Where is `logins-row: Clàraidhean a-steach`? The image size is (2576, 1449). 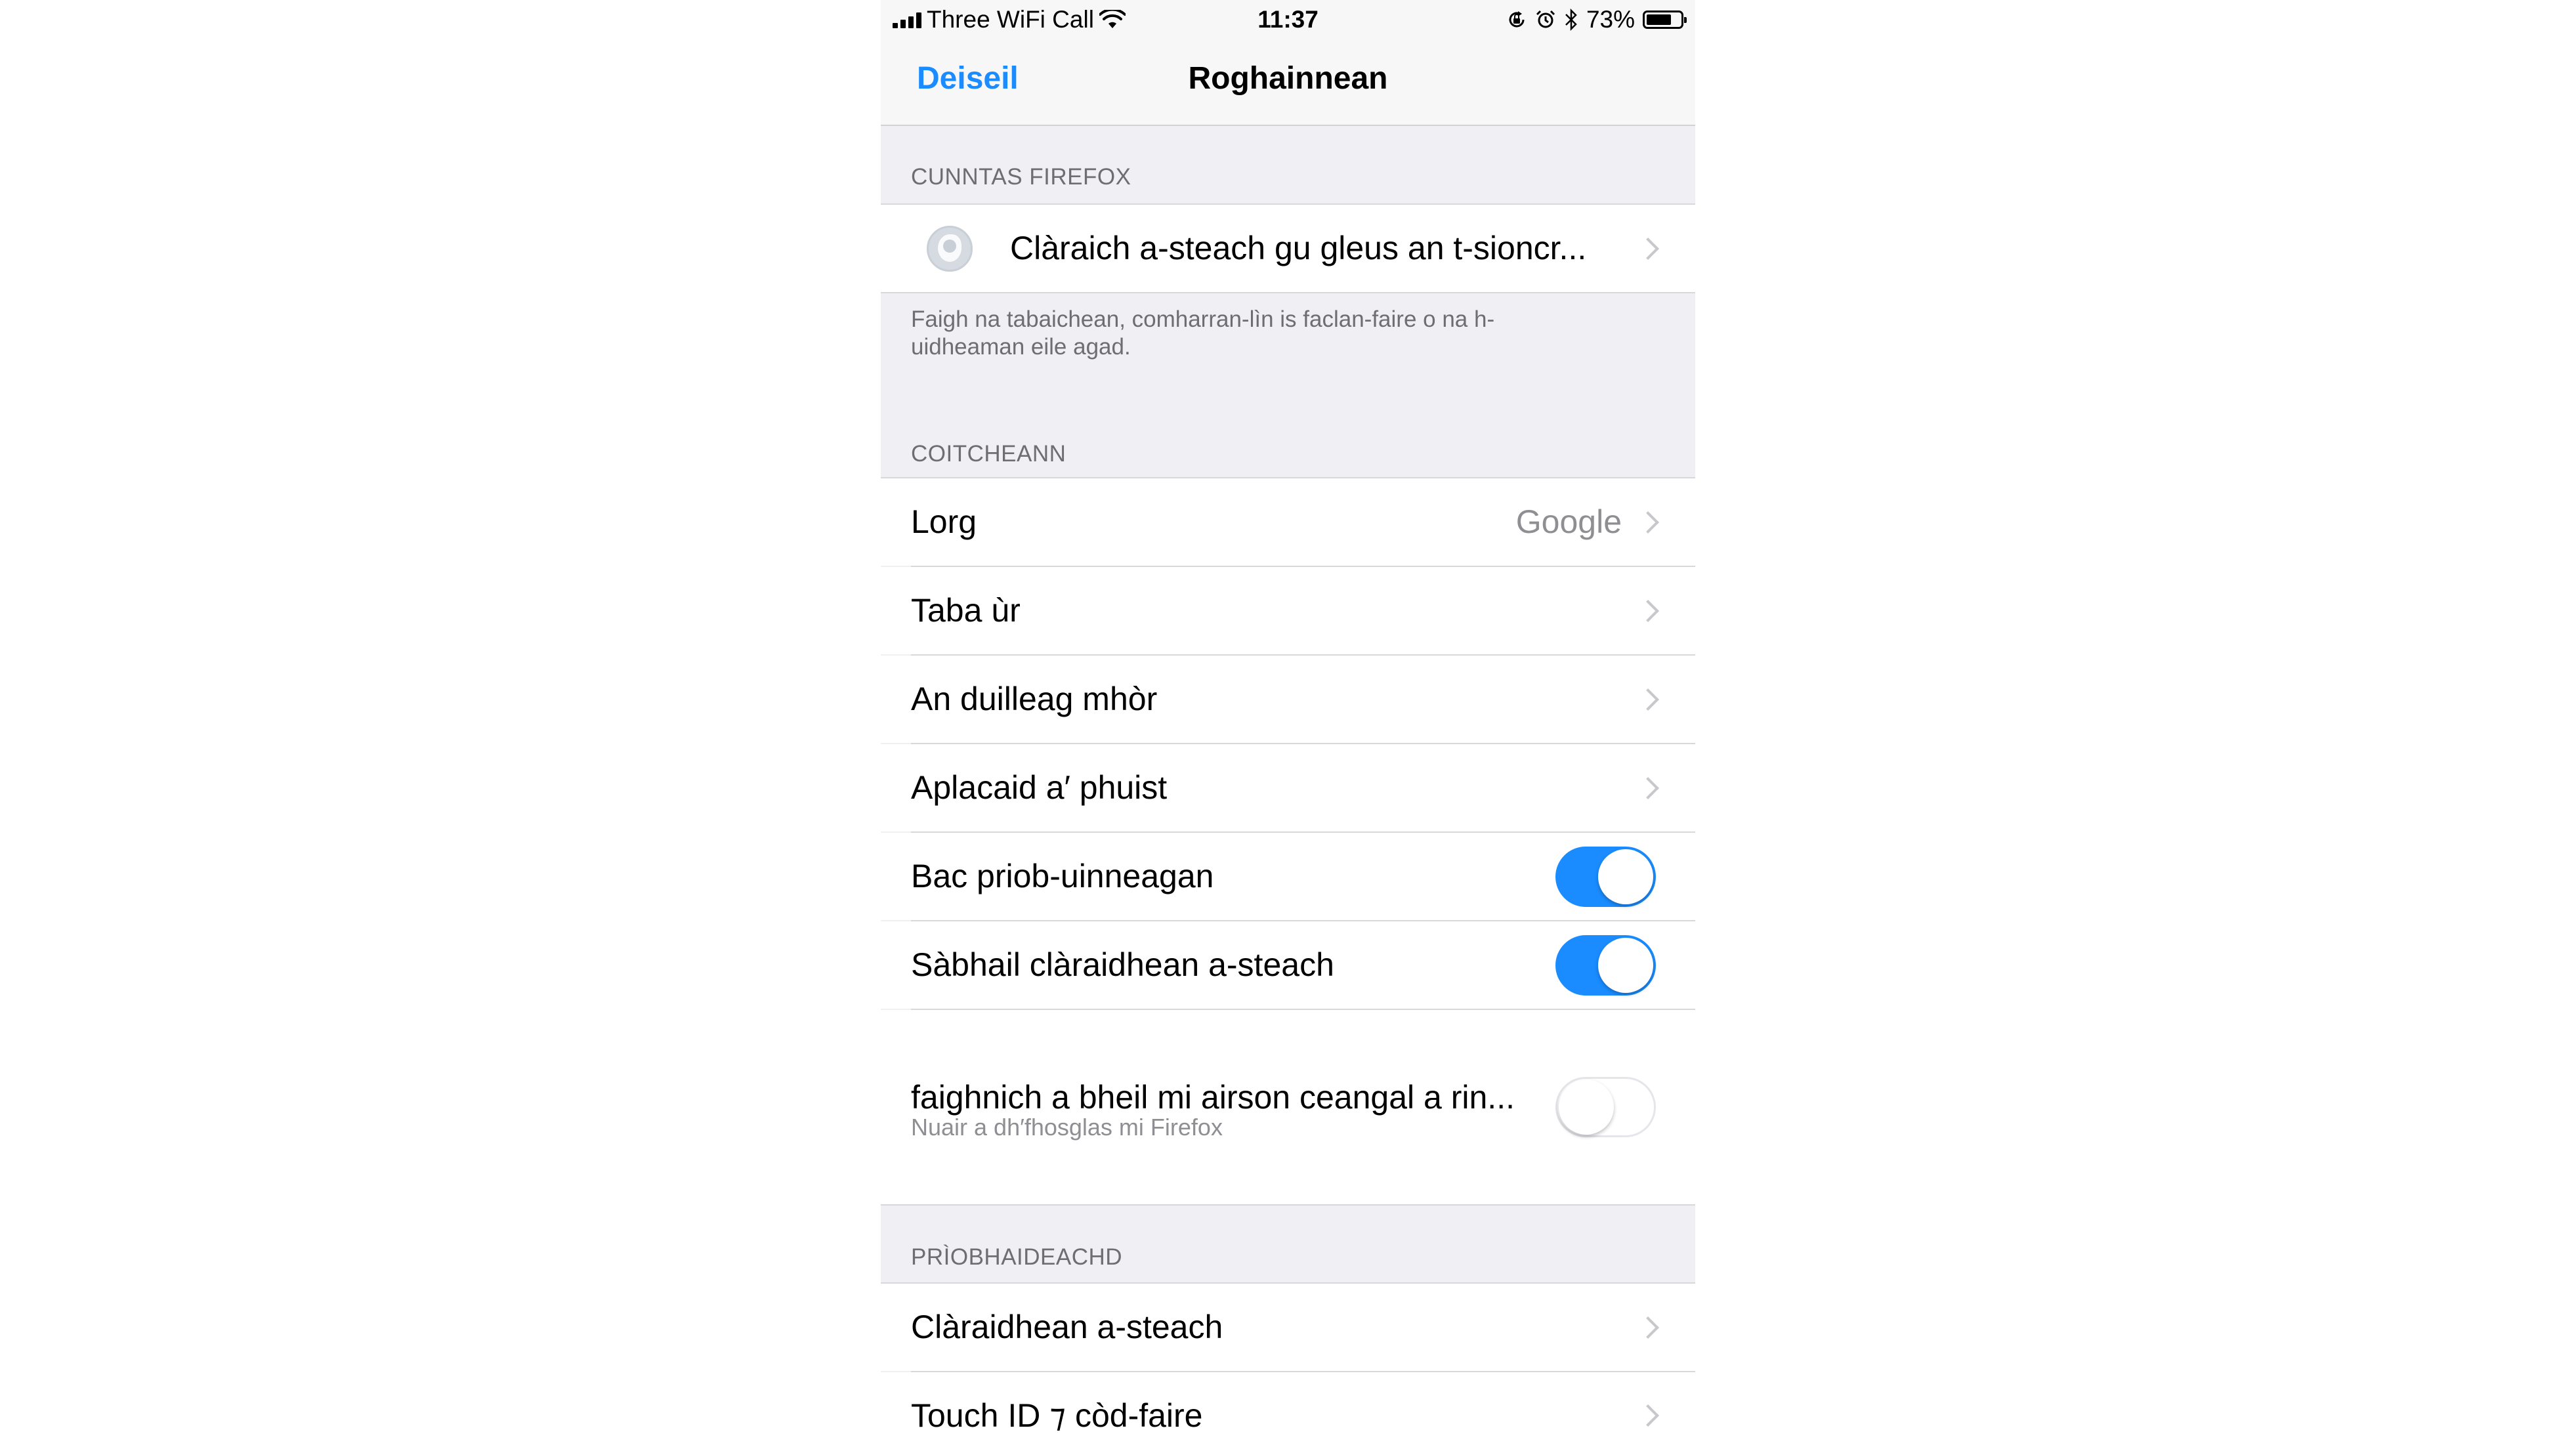 logins-row: Clàraidhean a-steach is located at coordinates (1288, 1327).